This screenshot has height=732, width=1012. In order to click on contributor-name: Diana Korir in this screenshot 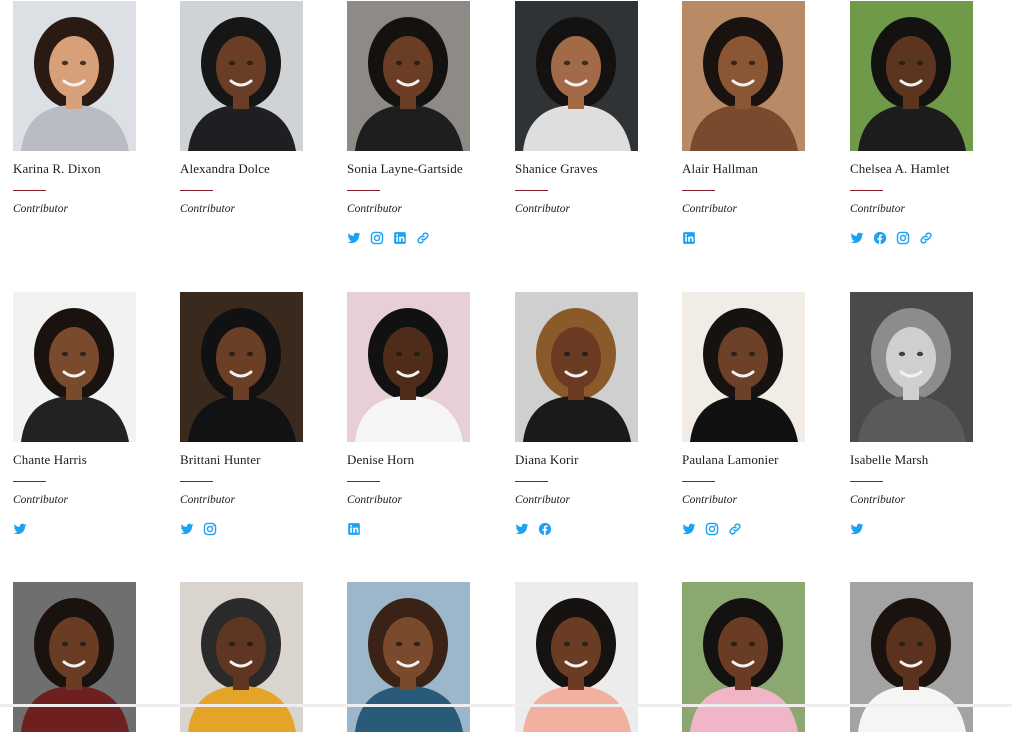, I will do `click(547, 460)`.